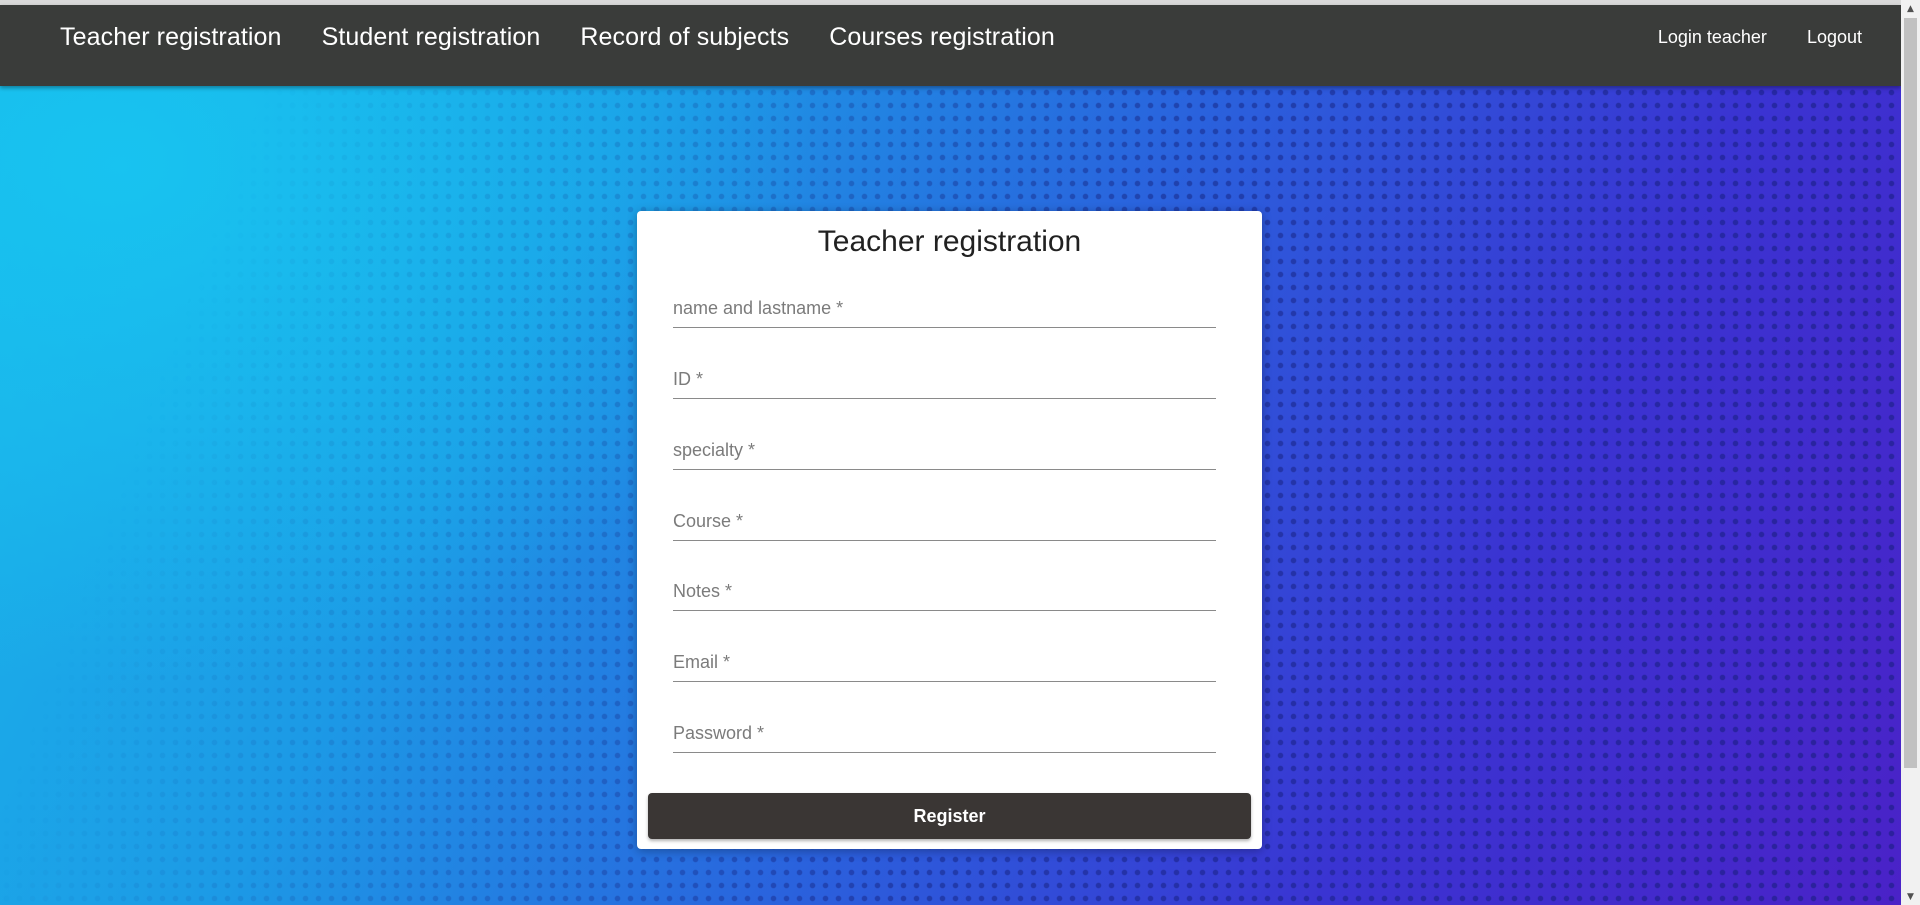  I want to click on email-input, so click(944, 662).